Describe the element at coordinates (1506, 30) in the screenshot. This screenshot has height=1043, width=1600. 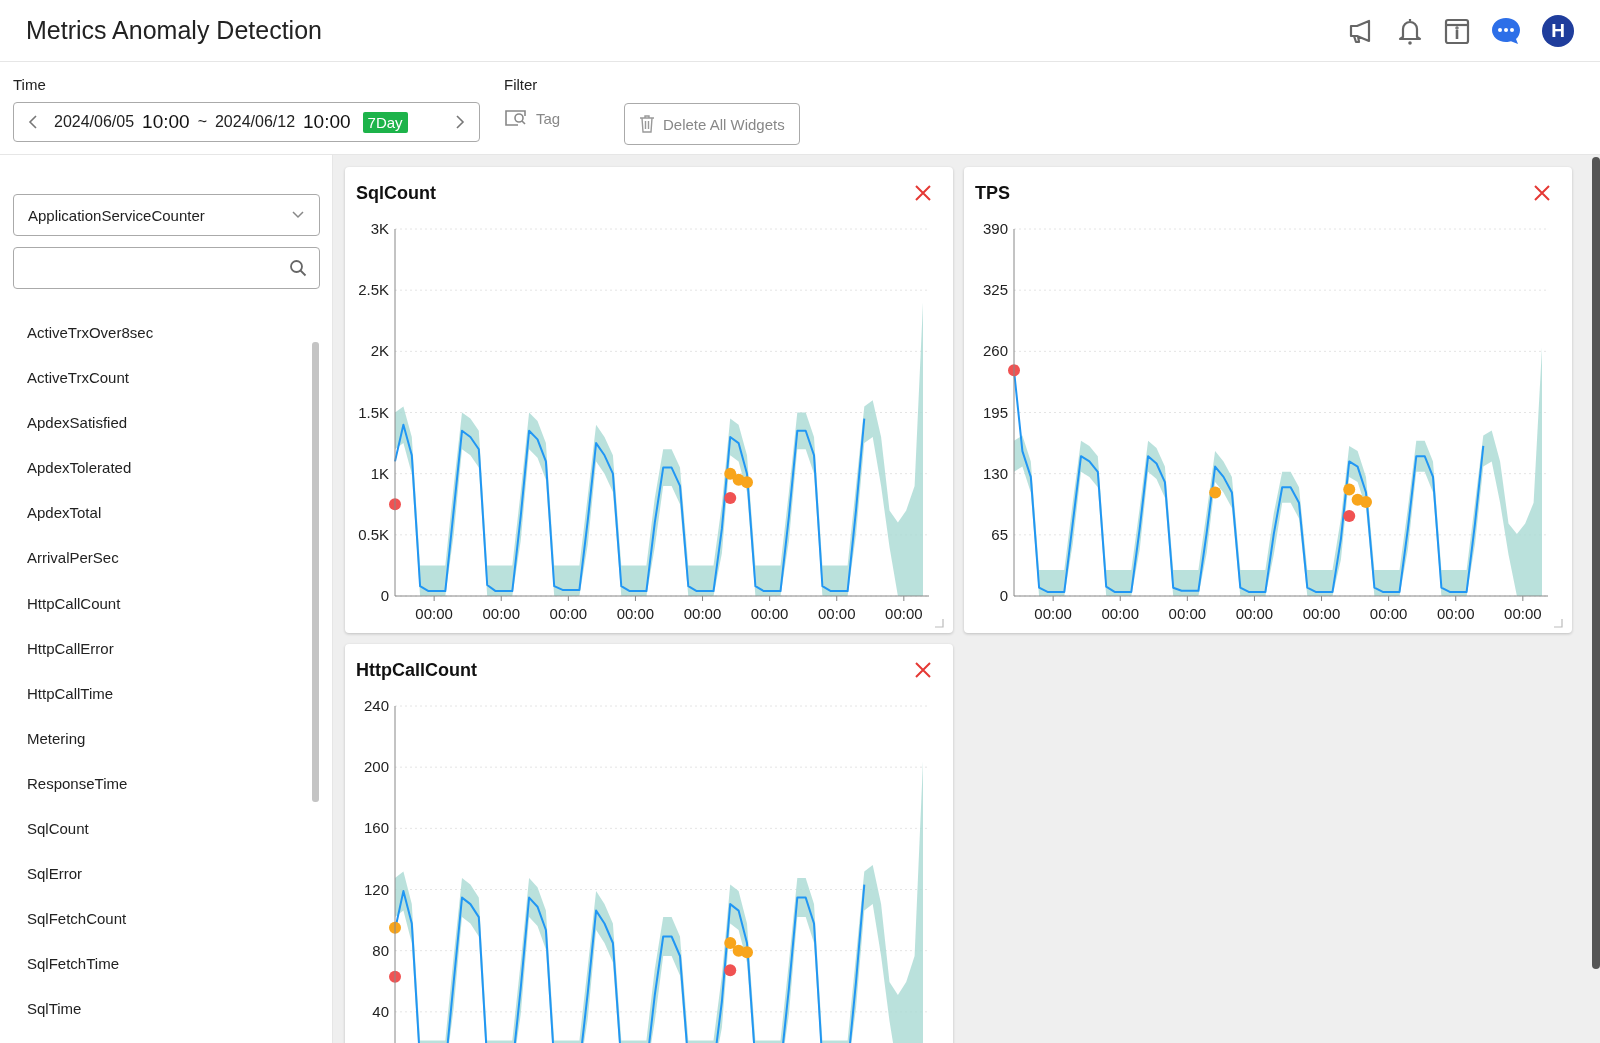
I see `chat-icon` at that location.